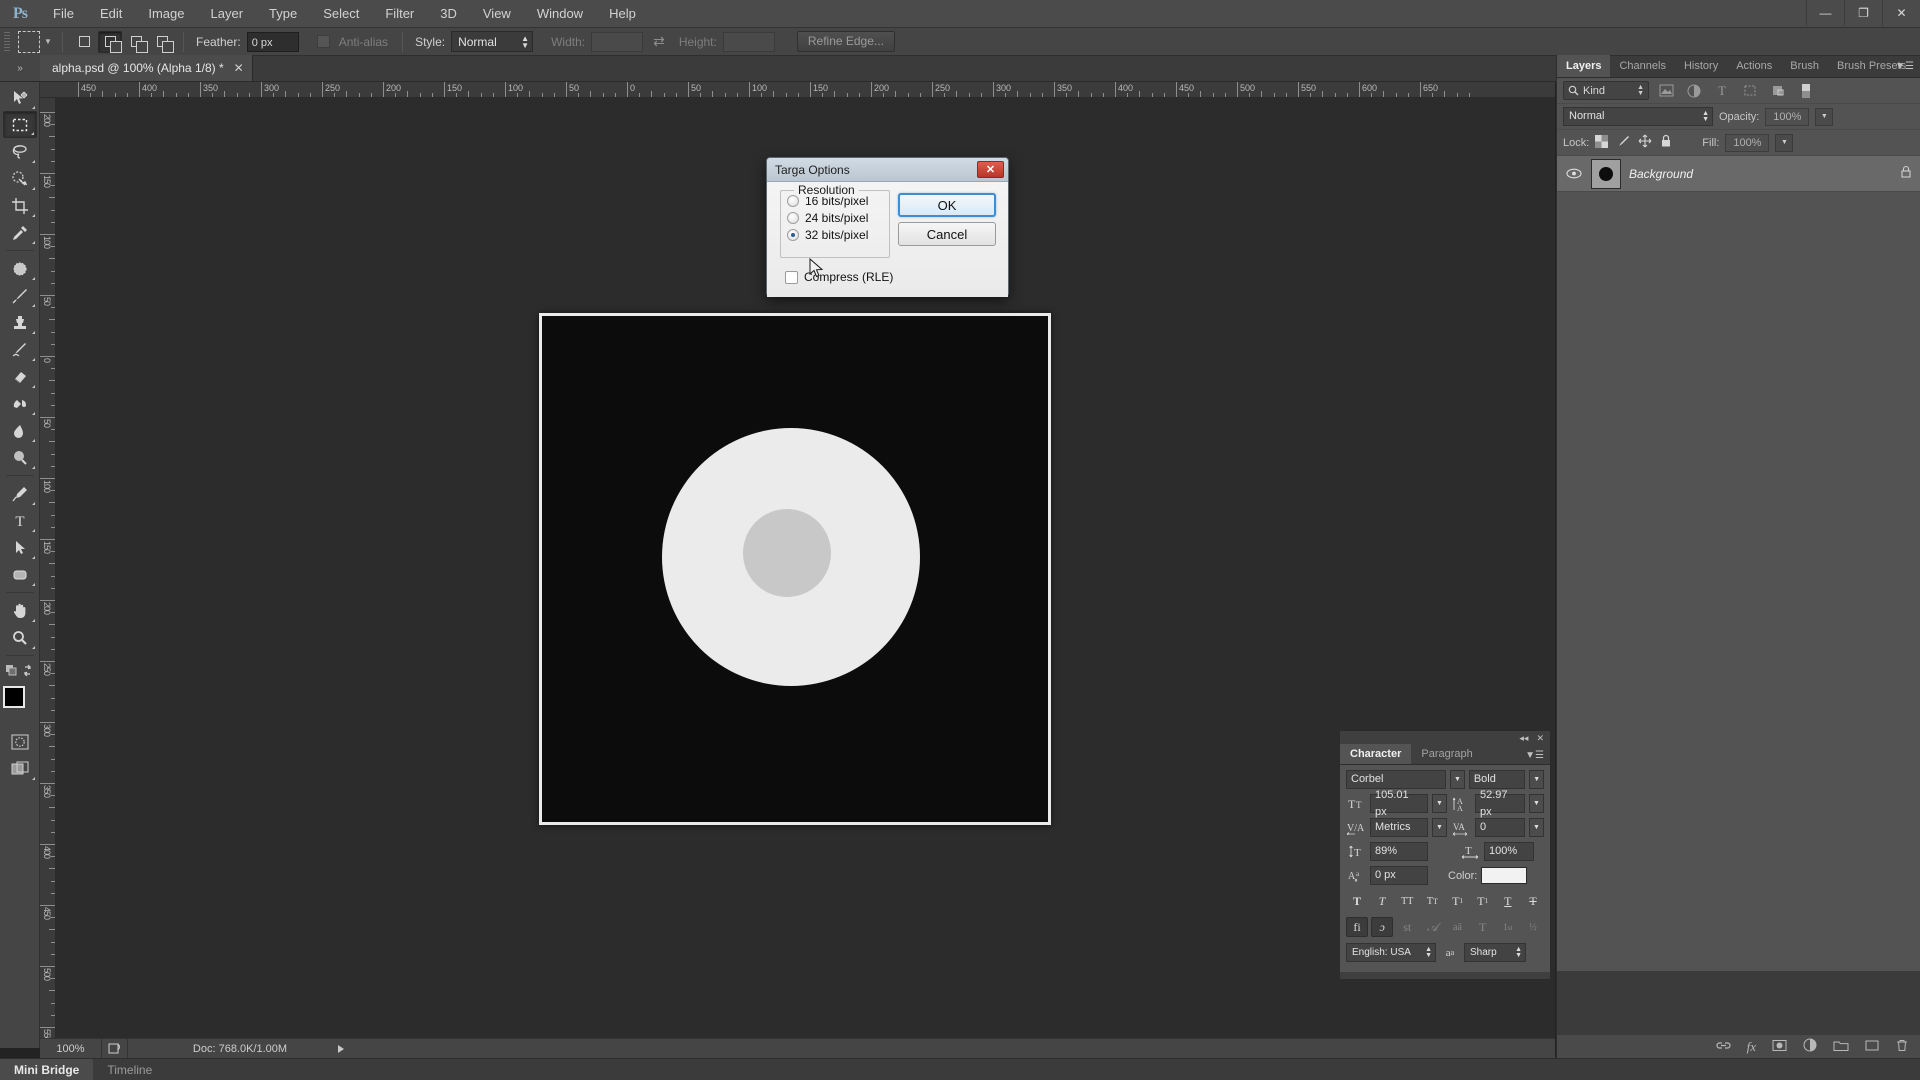  What do you see at coordinates (1778, 91) in the screenshot?
I see `filter-smart-object-icon` at bounding box center [1778, 91].